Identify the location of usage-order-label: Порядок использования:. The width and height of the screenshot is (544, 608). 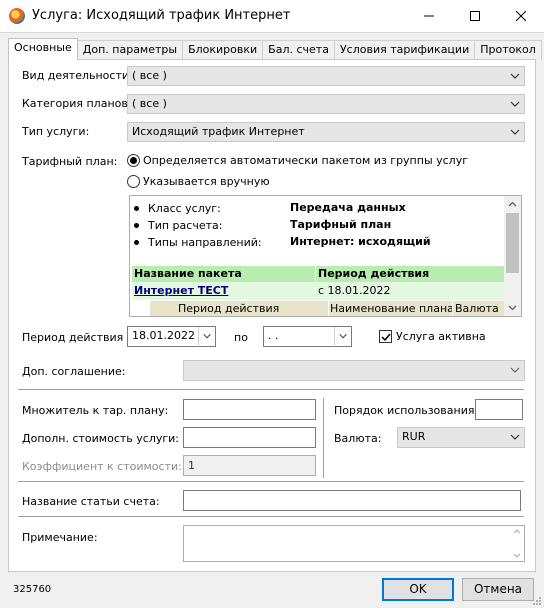
(406, 410).